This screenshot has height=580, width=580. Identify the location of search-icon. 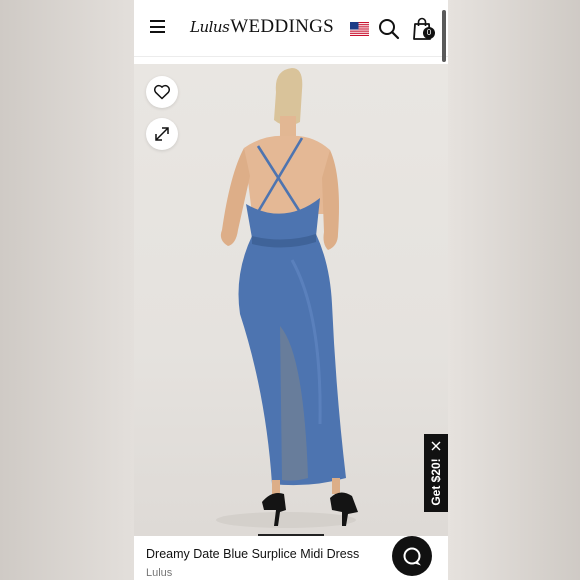
(389, 29).